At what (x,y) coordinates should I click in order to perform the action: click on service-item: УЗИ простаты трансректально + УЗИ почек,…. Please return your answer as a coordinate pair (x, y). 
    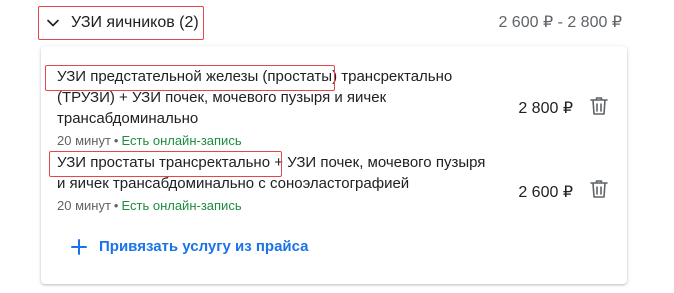
    Looking at the image, I should click on (268, 182).